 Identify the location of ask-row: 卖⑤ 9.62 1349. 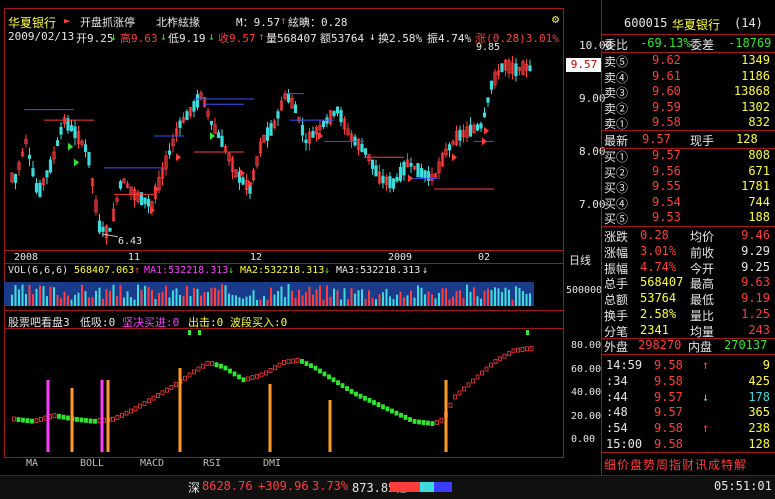
(688, 61).